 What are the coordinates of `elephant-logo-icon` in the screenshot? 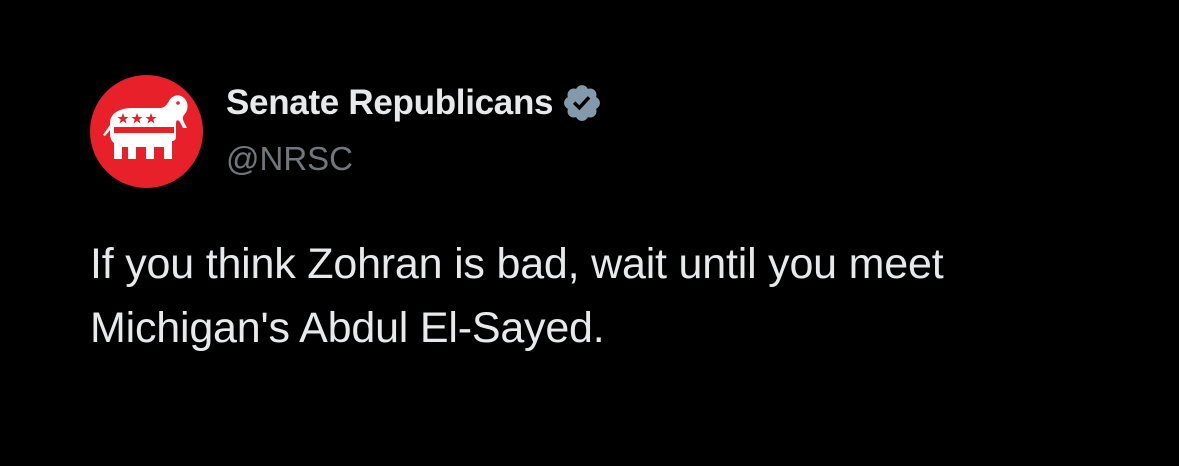 It's located at (145, 127).